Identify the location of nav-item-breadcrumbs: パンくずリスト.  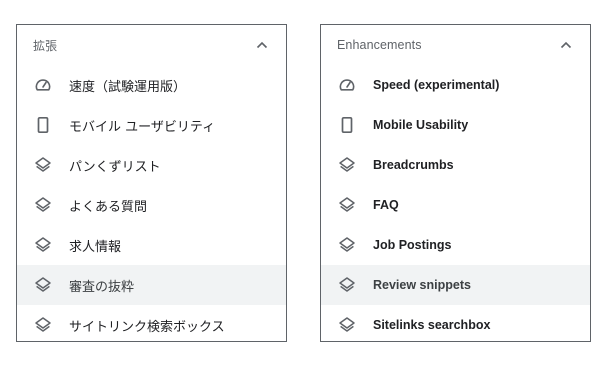
(151, 165).